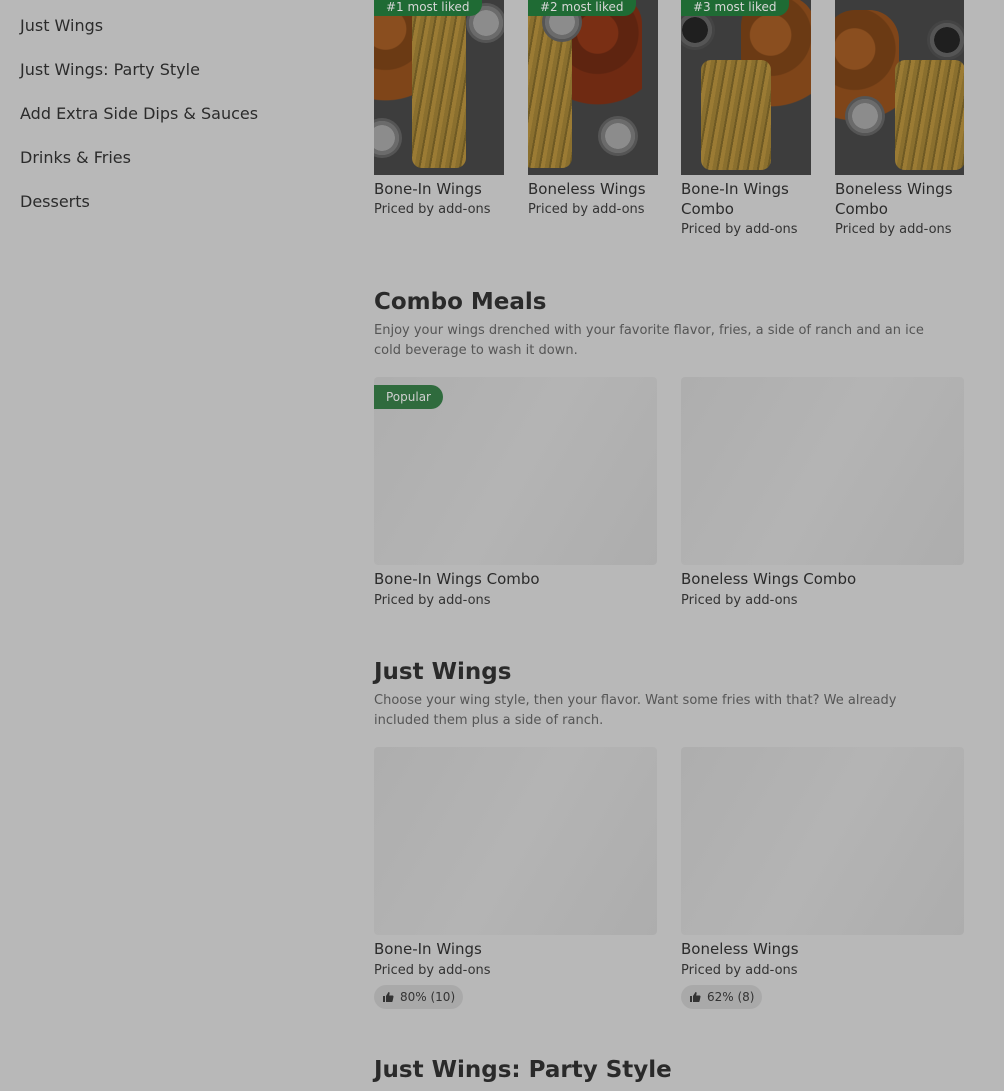  What do you see at coordinates (443, 672) in the screenshot?
I see `section-title-just-wings: Just Wings` at bounding box center [443, 672].